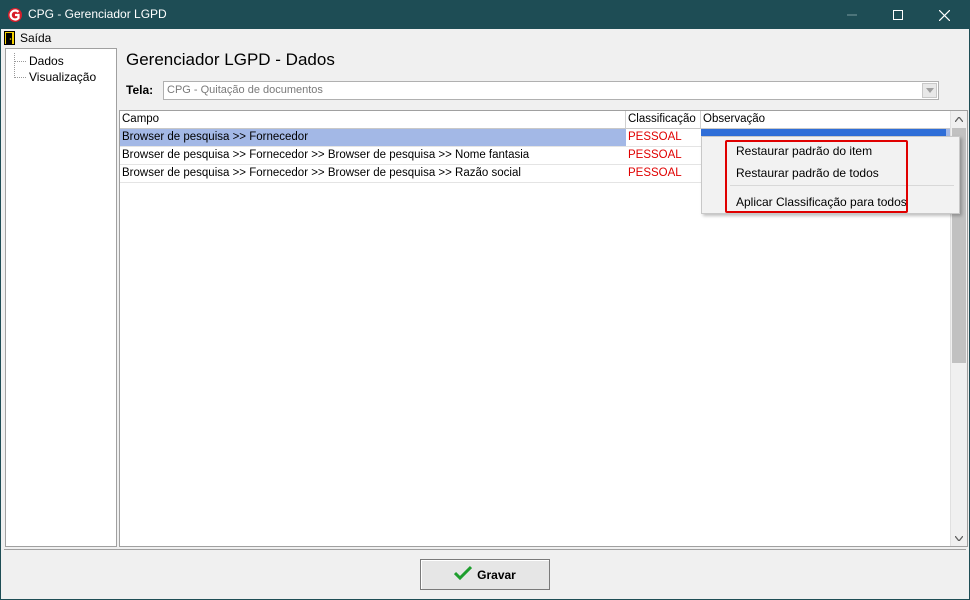  Describe the element at coordinates (485, 15) in the screenshot. I see `title-bar: CPG - Gerenciador LGPD` at that location.